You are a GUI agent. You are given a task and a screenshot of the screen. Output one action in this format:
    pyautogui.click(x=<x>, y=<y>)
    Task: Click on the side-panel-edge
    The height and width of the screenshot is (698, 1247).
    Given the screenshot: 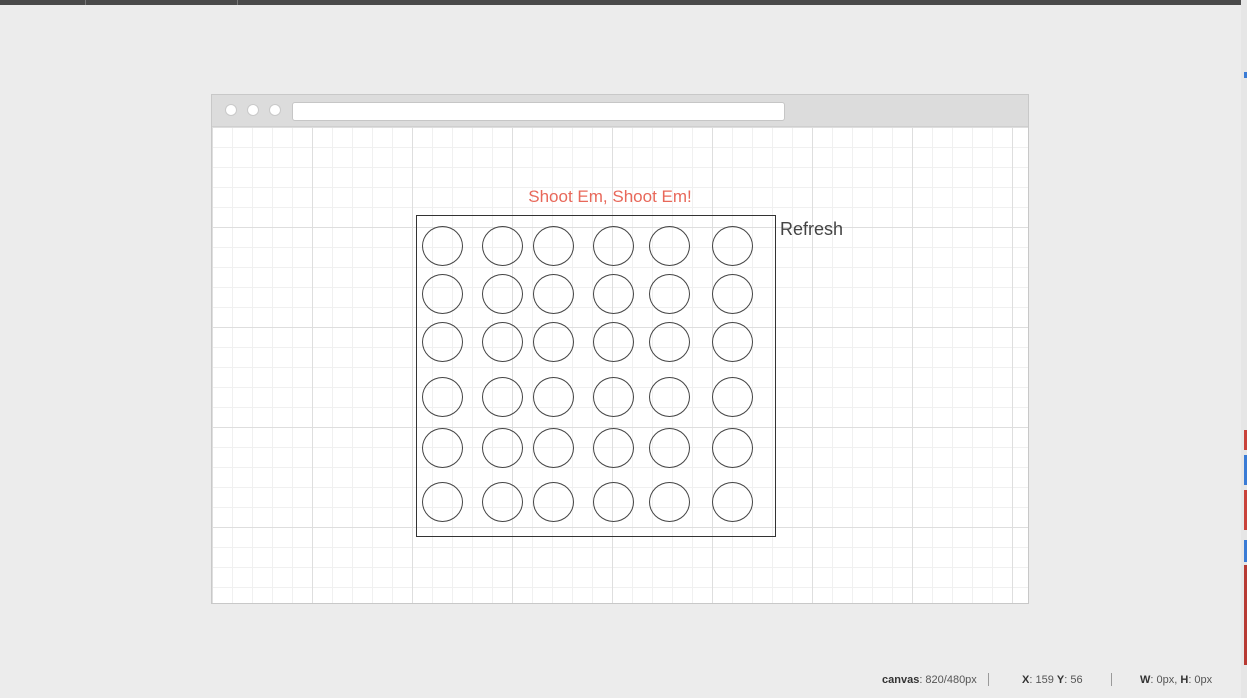 What is the action you would take?
    pyautogui.click(x=1244, y=349)
    